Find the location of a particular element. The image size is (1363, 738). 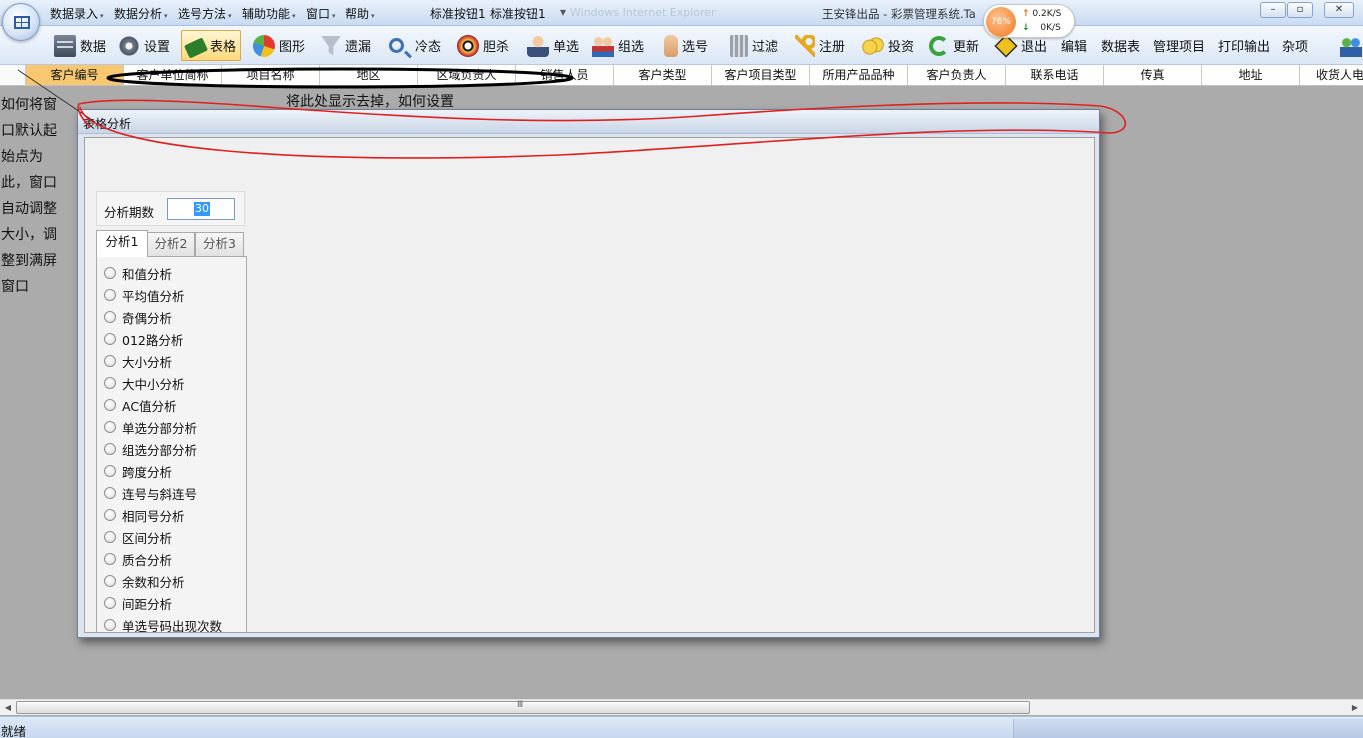

menu-data-entry: 数据录入 ▾ is located at coordinates (77, 13).